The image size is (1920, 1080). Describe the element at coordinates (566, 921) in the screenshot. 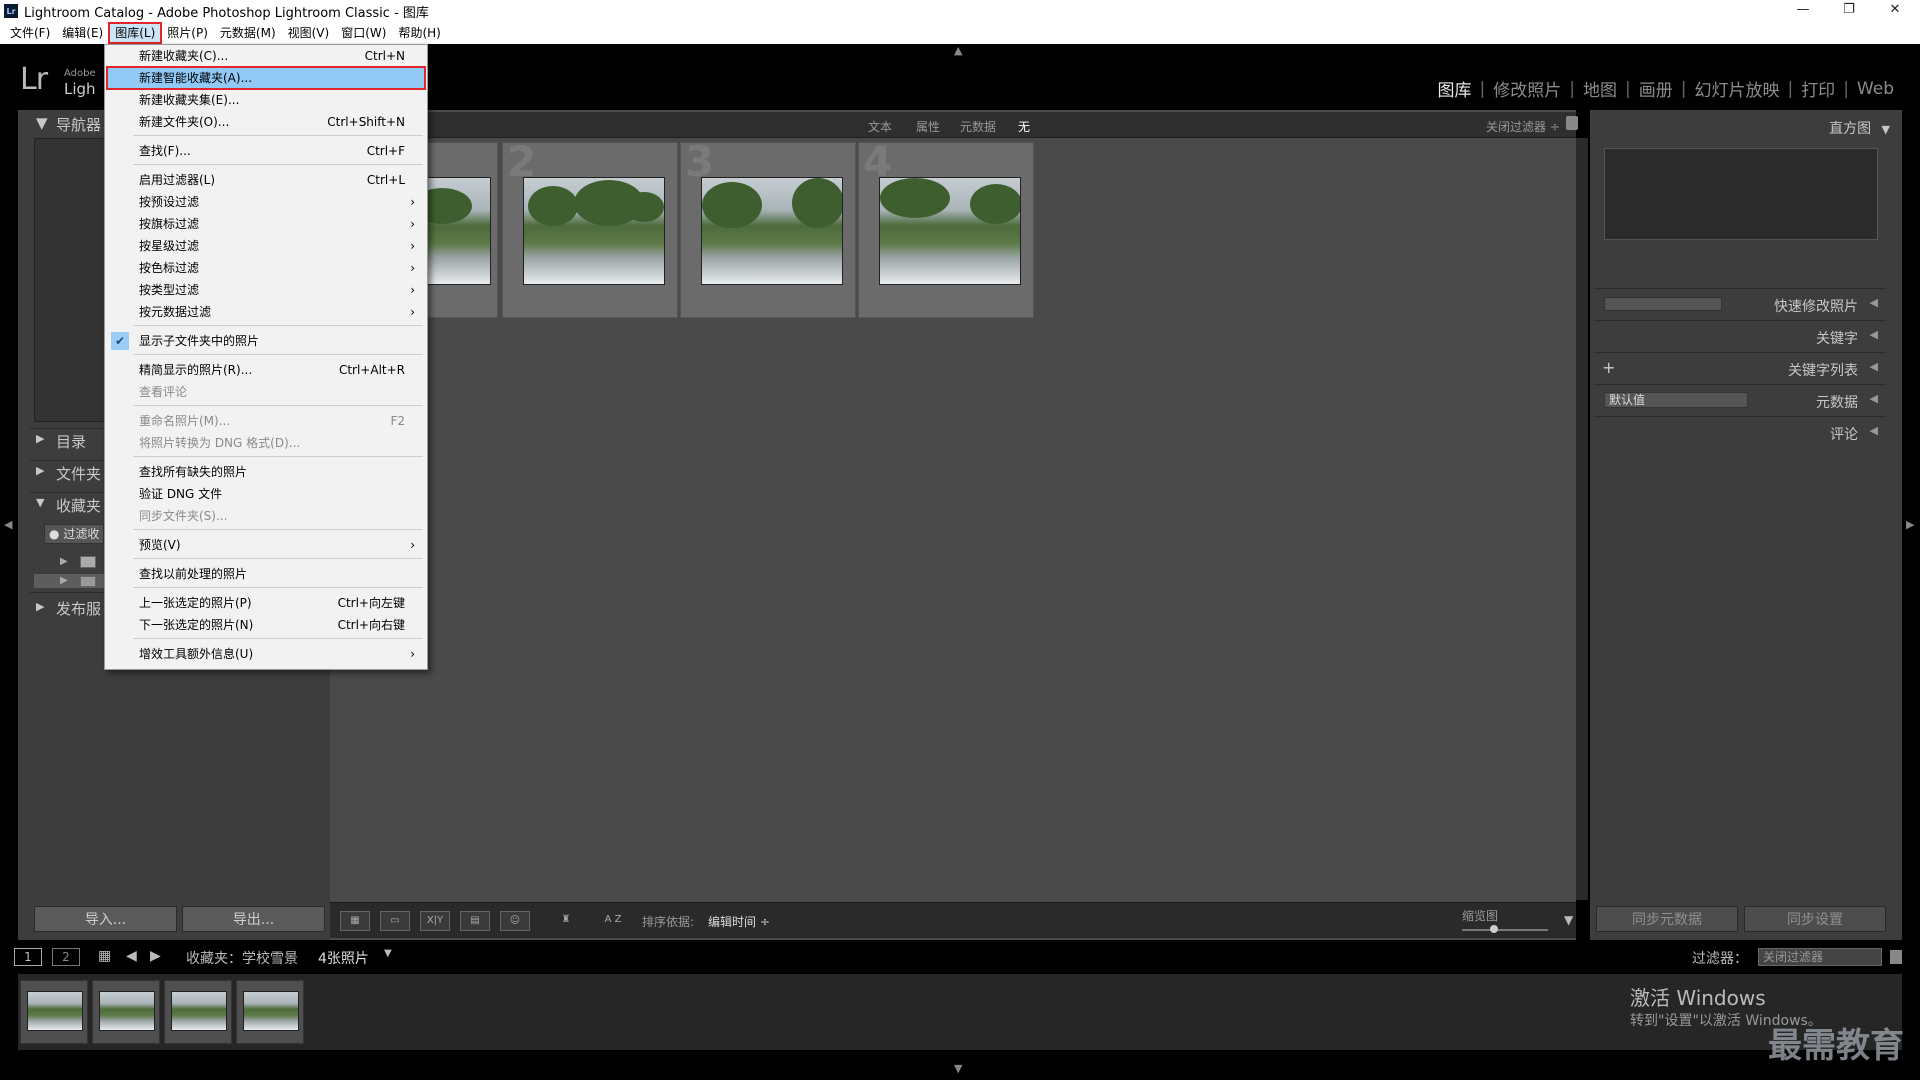

I see `painter-icon: ♜` at that location.